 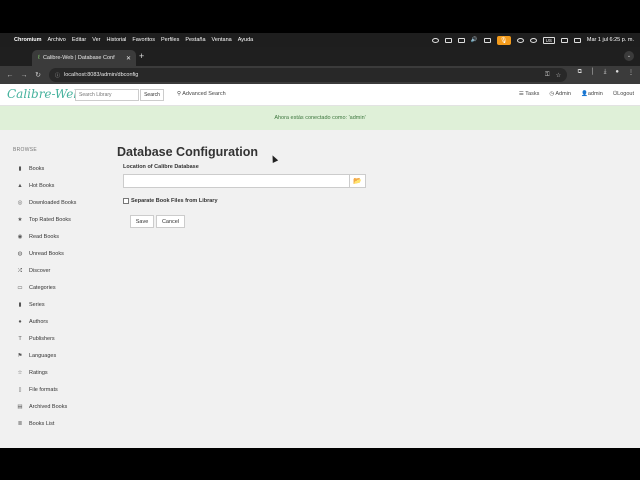 I want to click on sidebar-item-ratings: ☆ Ratings, so click(x=32, y=373).